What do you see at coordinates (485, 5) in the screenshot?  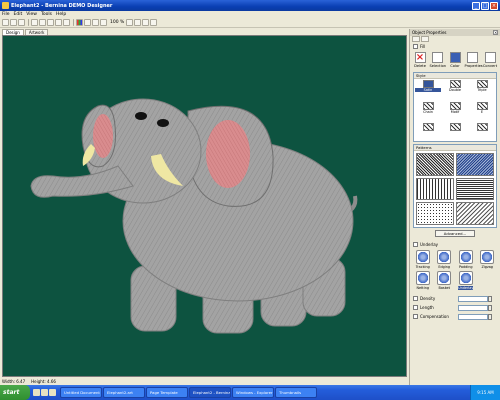 I see `maximize-button: □` at bounding box center [485, 5].